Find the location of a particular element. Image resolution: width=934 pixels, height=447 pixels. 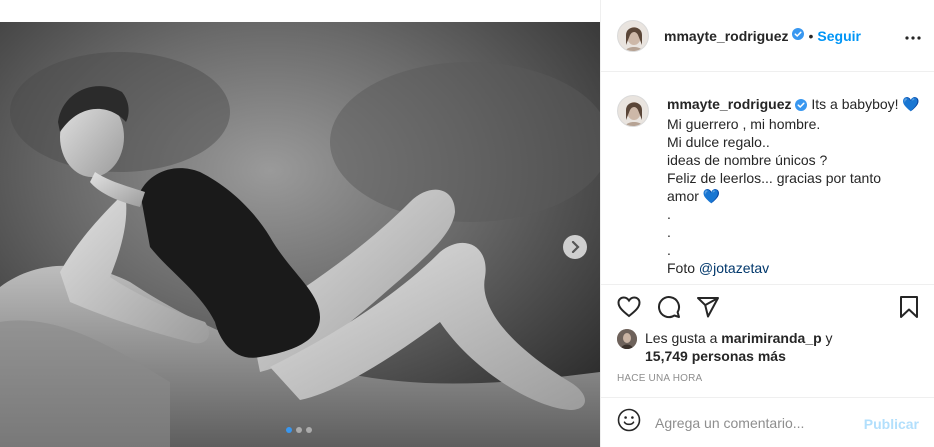

publish-button: Publicar is located at coordinates (891, 424).